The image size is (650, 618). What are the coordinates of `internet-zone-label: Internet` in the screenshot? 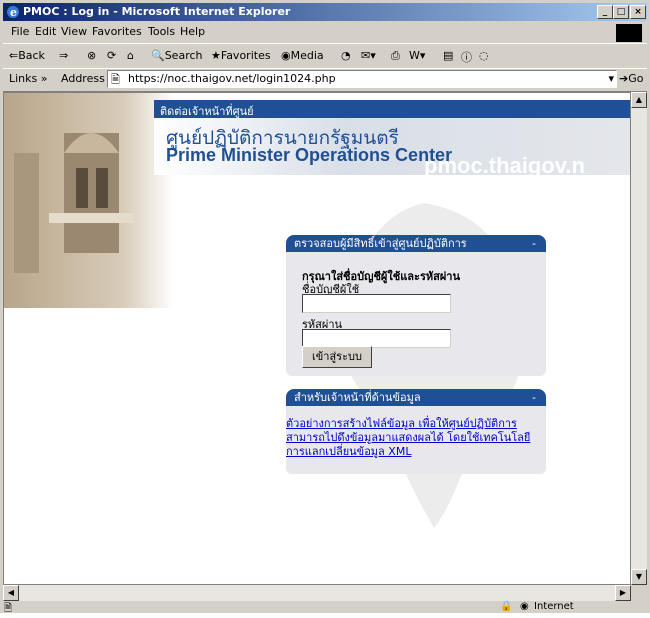 It's located at (554, 606).